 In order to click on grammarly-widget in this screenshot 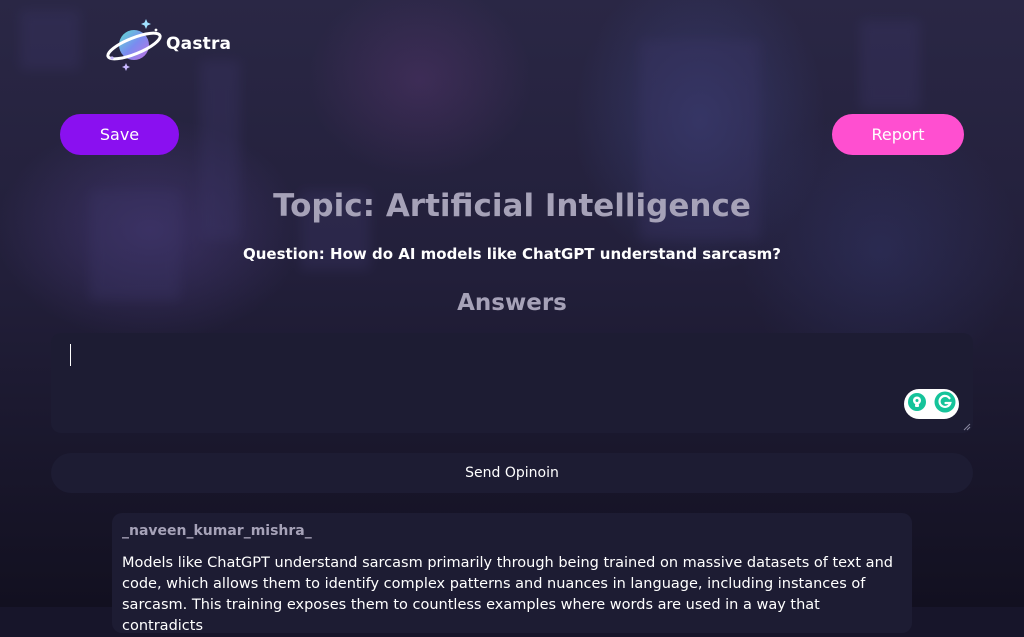, I will do `click(931, 404)`.